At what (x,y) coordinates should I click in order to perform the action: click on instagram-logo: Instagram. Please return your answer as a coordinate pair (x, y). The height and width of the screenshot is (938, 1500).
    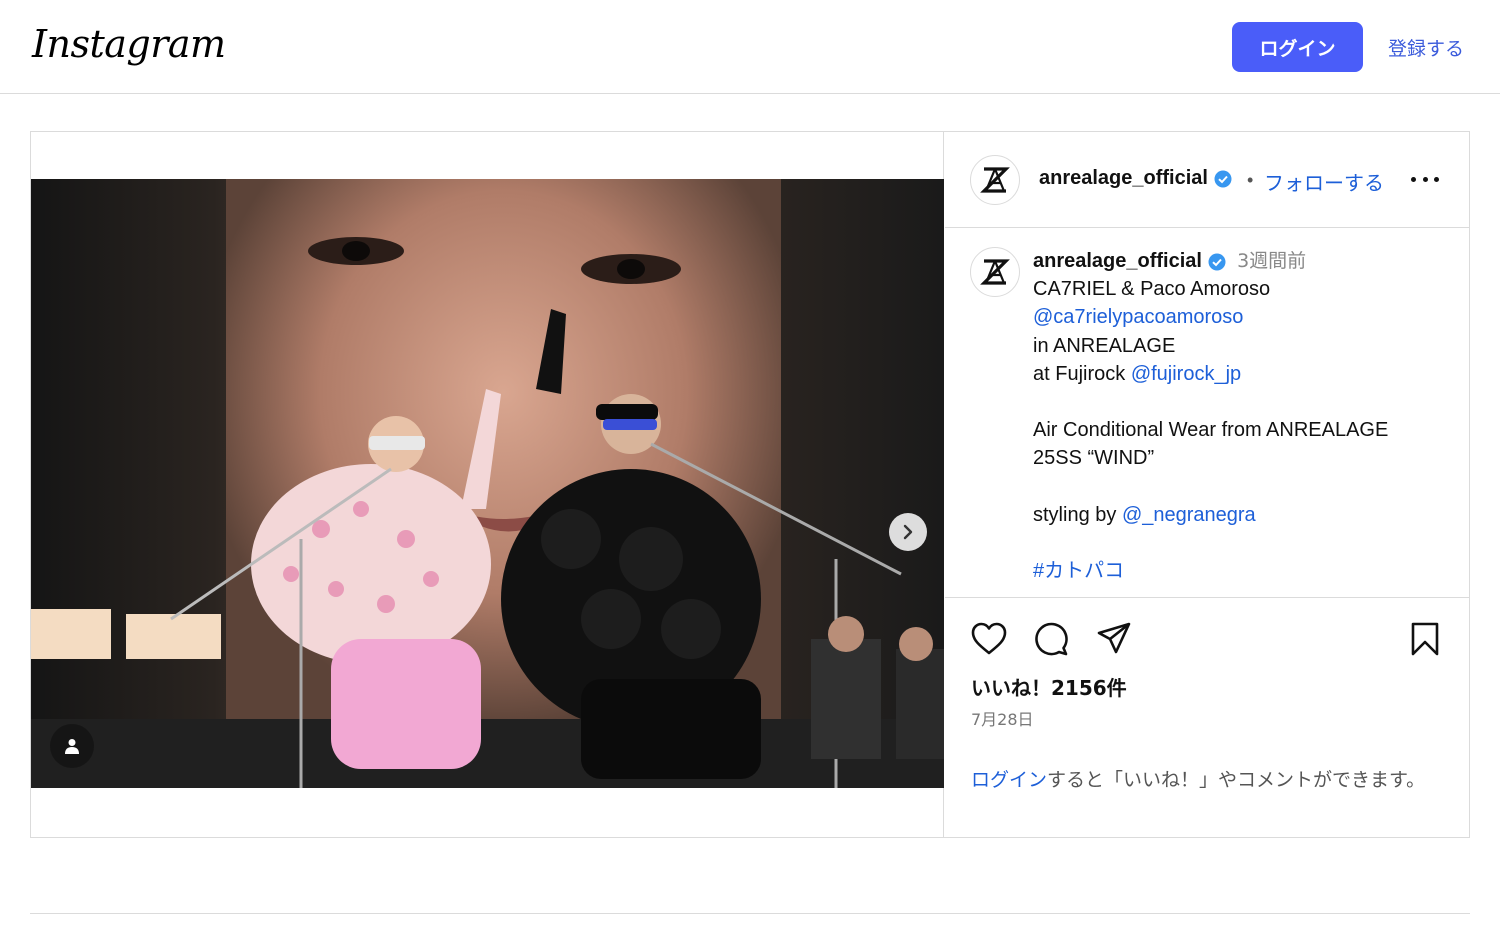
    Looking at the image, I should click on (129, 44).